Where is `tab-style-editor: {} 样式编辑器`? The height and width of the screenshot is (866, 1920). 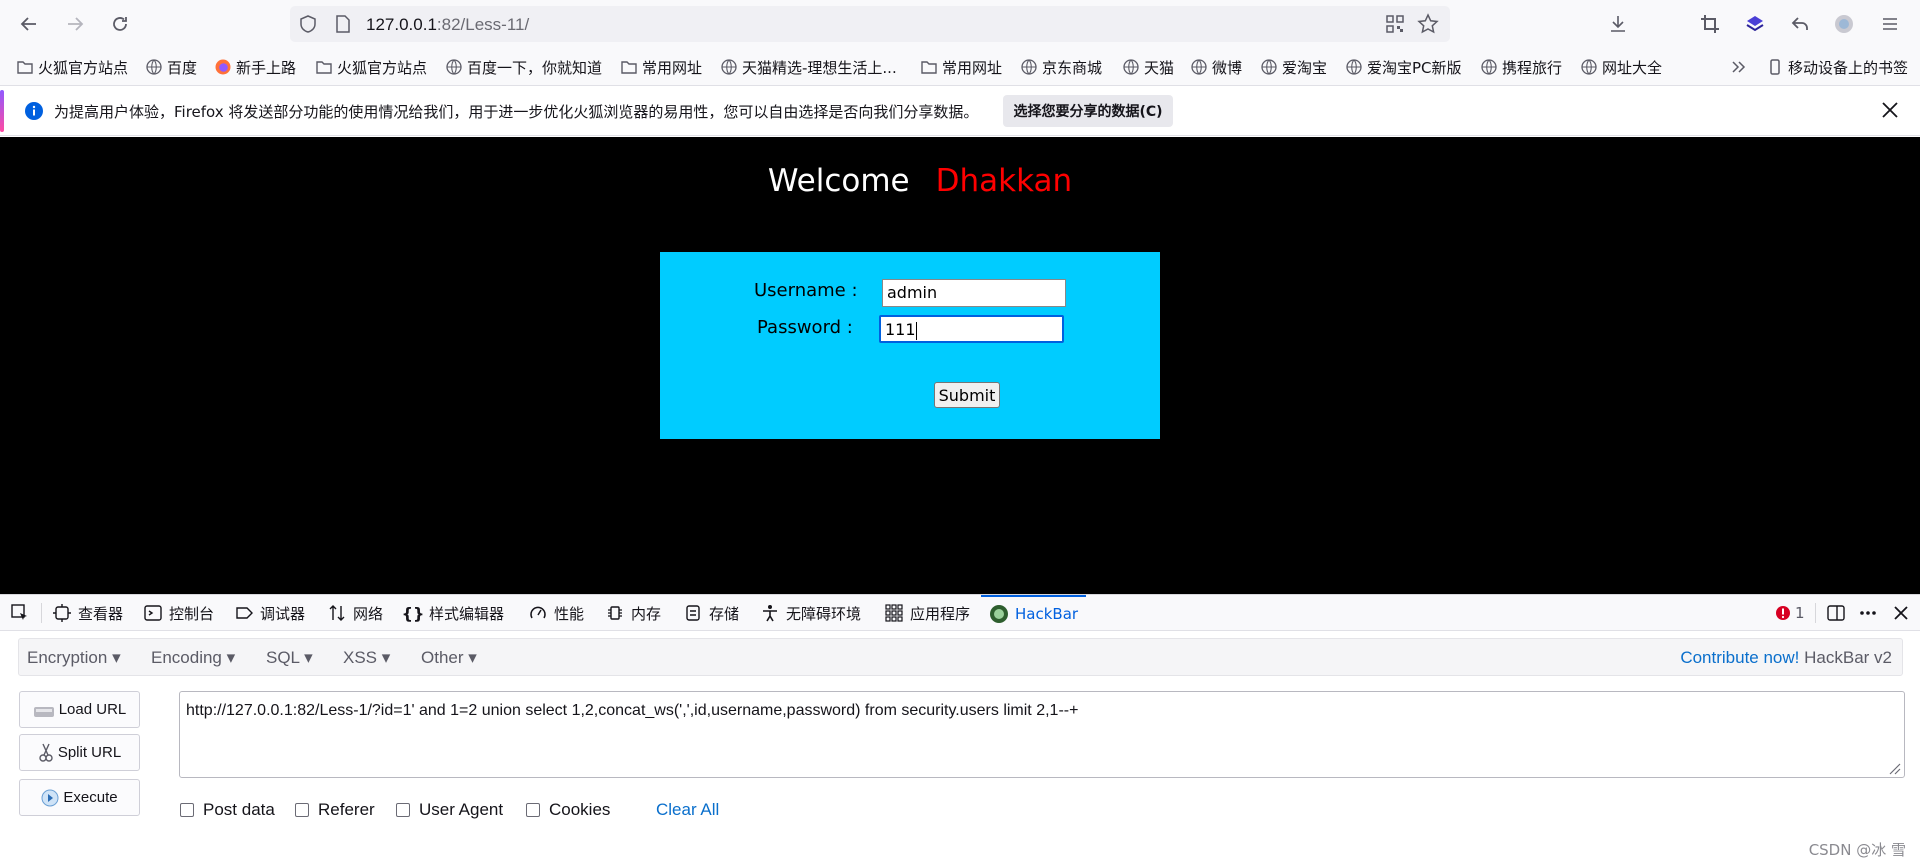 tab-style-editor: {} 样式编辑器 is located at coordinates (453, 613).